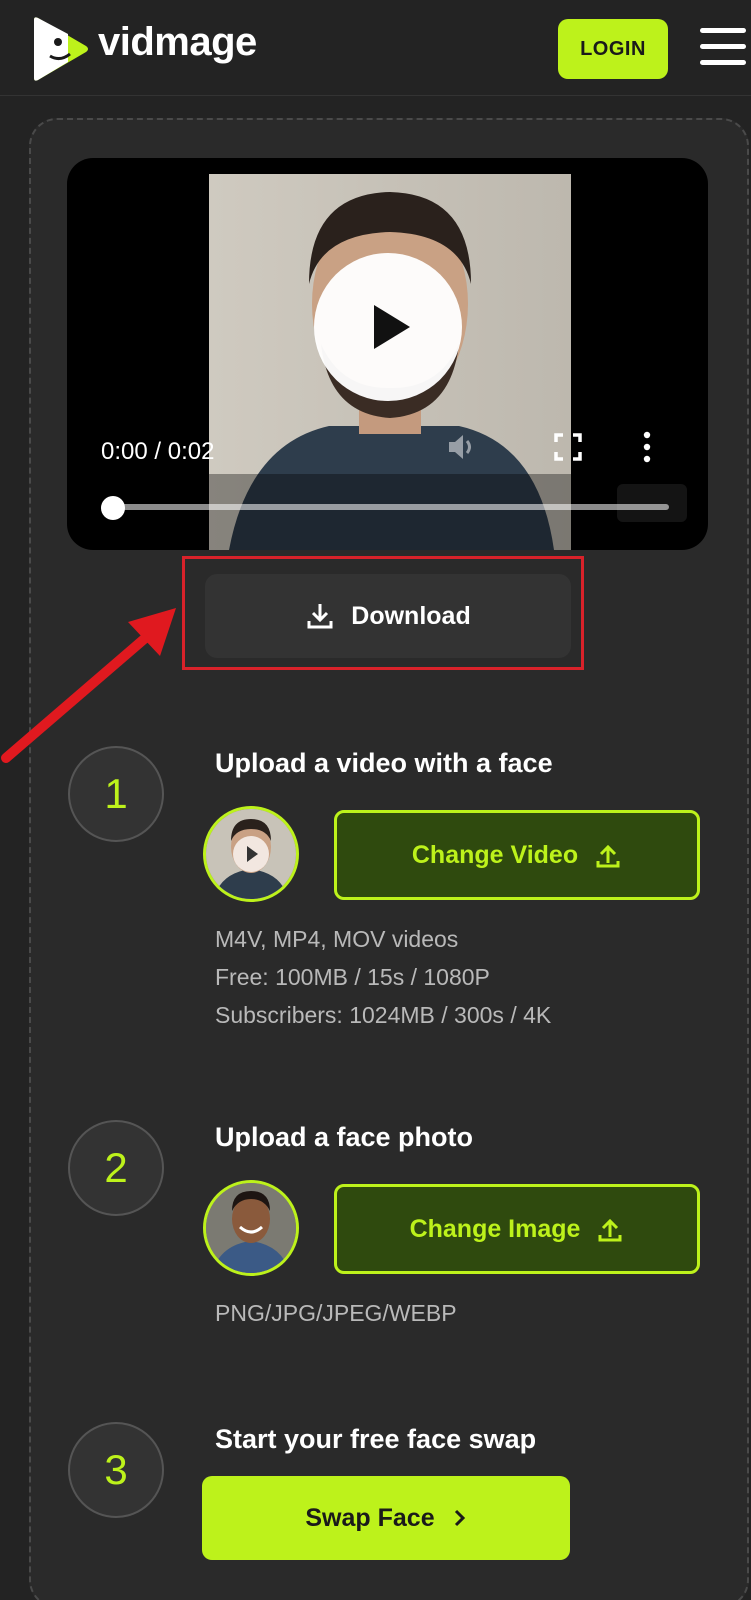 This screenshot has width=751, height=1600. Describe the element at coordinates (370, 1517) in the screenshot. I see `swap-face-label: Swap Face` at that location.